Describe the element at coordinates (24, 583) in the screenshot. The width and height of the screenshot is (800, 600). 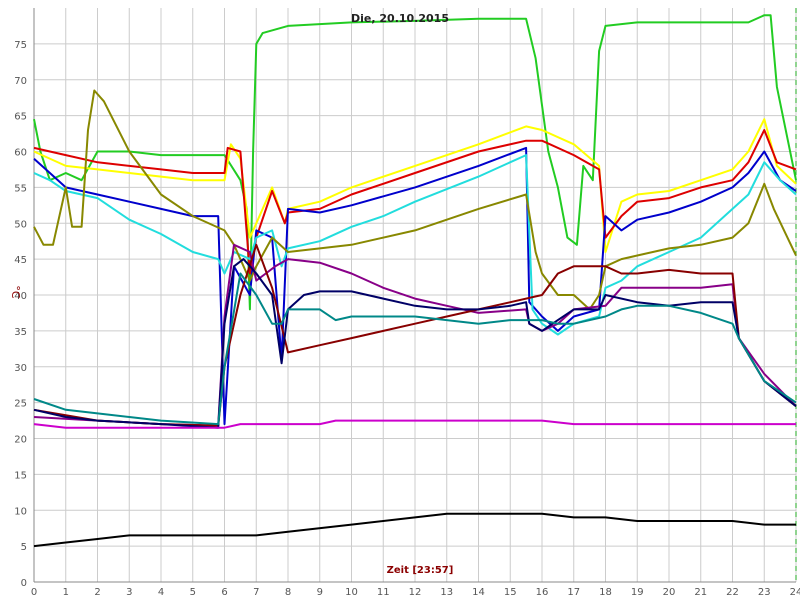
I see `y-tick-label: 0` at that location.